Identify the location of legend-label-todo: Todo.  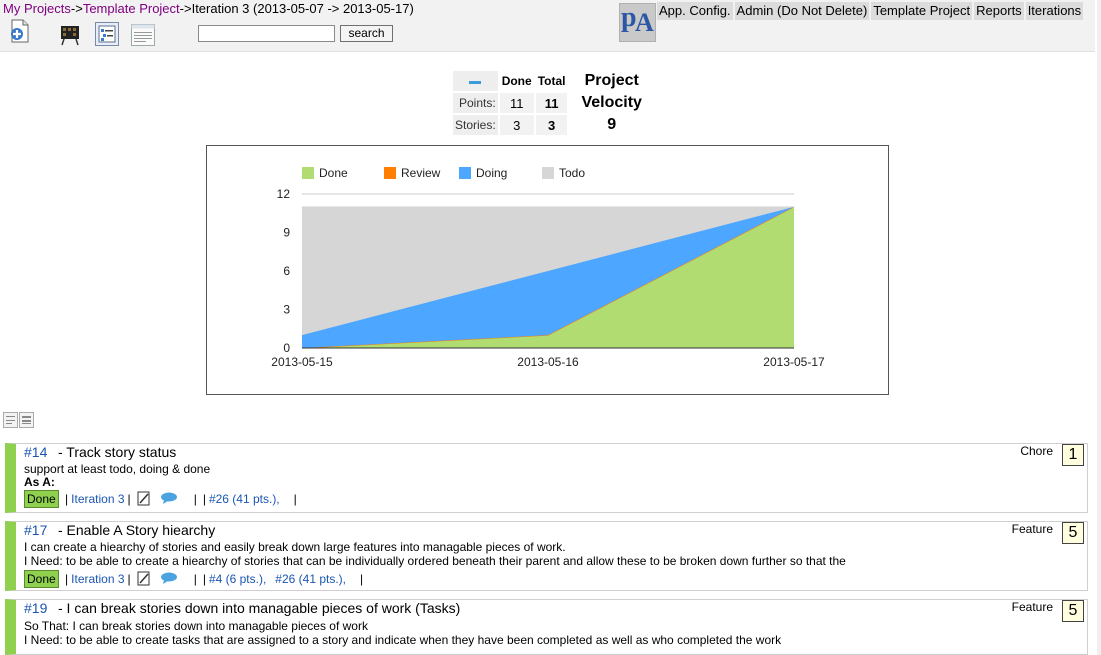
(572, 173).